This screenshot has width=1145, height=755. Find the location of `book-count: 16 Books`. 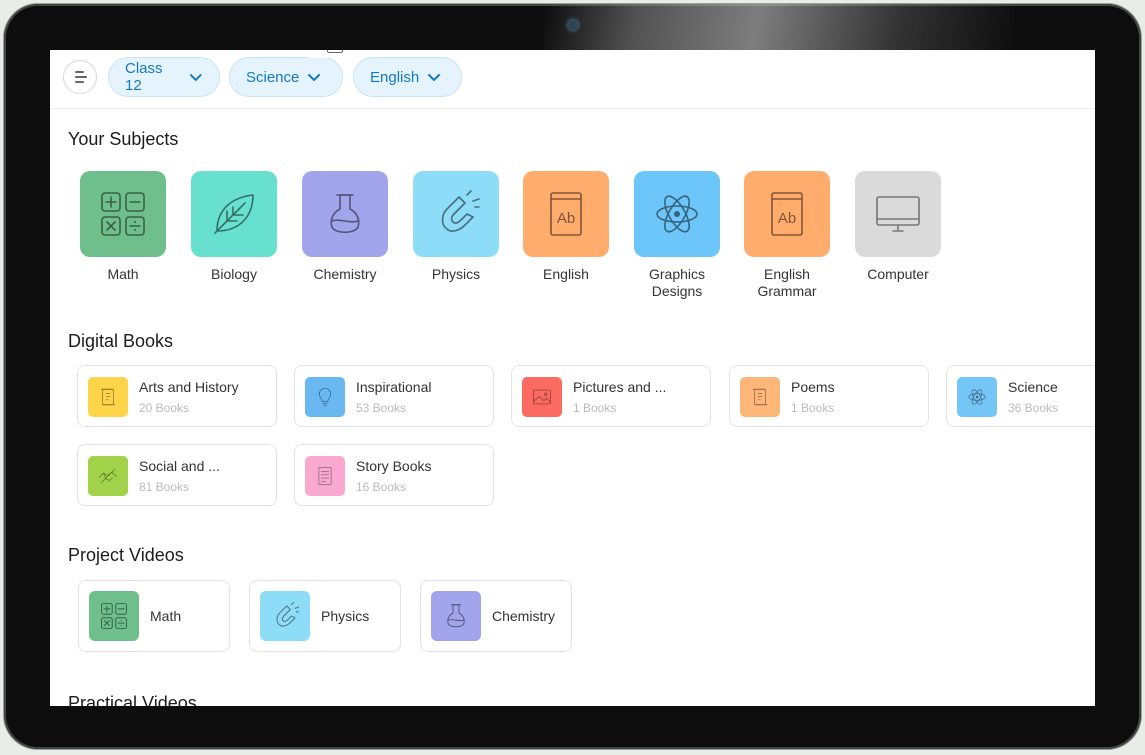

book-count: 16 Books is located at coordinates (381, 487).